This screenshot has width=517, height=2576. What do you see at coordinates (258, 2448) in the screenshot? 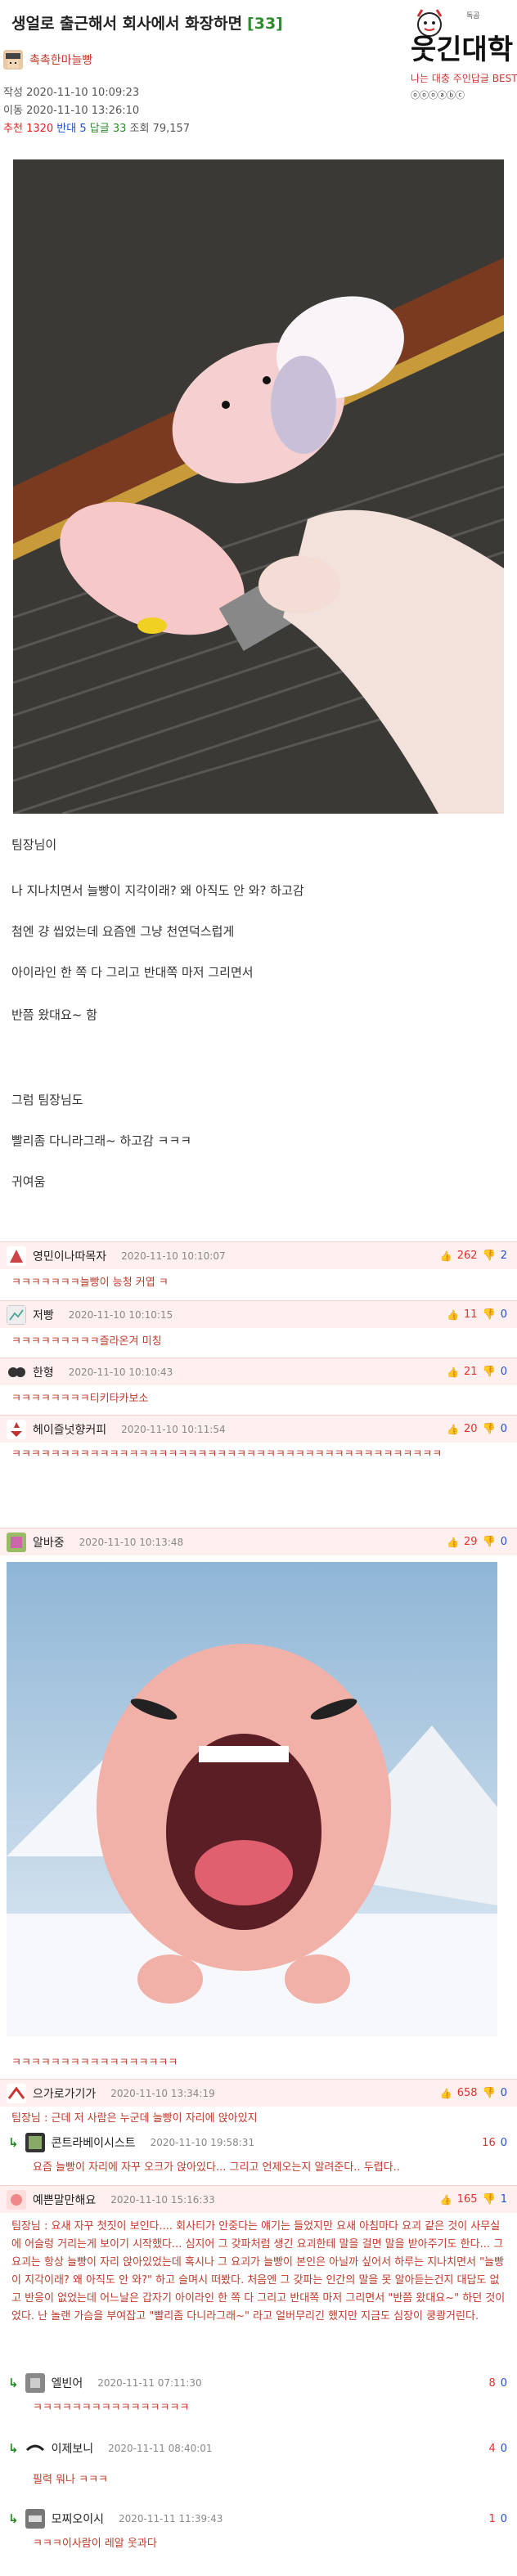
I see `reply-header: ↳ 이제보니 2020-11-11 08:40:01 40` at bounding box center [258, 2448].